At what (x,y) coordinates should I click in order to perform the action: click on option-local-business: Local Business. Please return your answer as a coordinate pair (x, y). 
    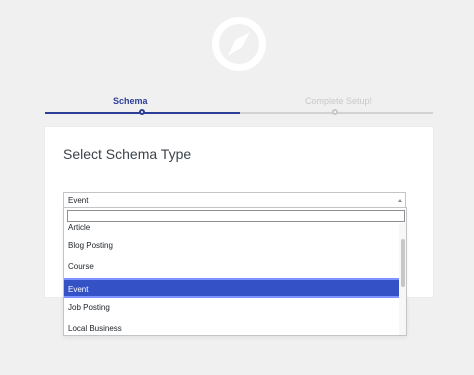
    Looking at the image, I should click on (231, 327).